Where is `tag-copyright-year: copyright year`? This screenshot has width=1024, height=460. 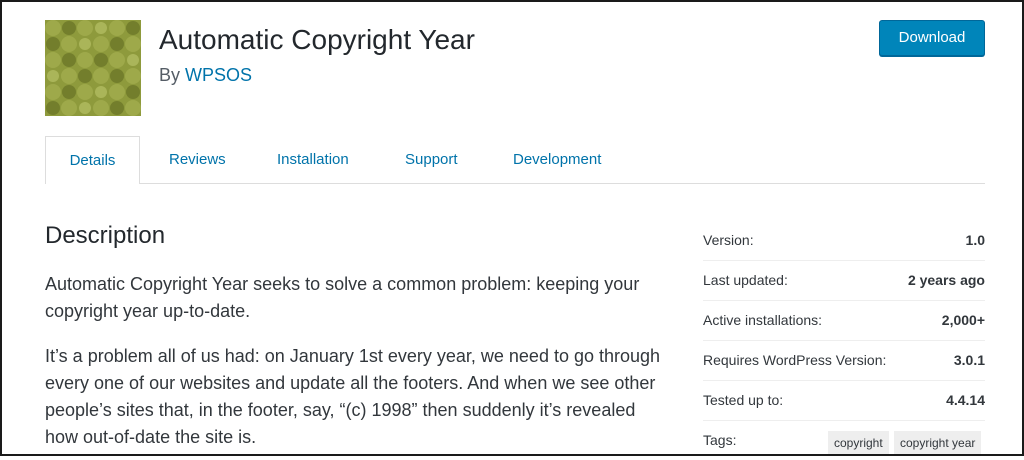
tag-copyright-year: copyright year is located at coordinates (938, 443).